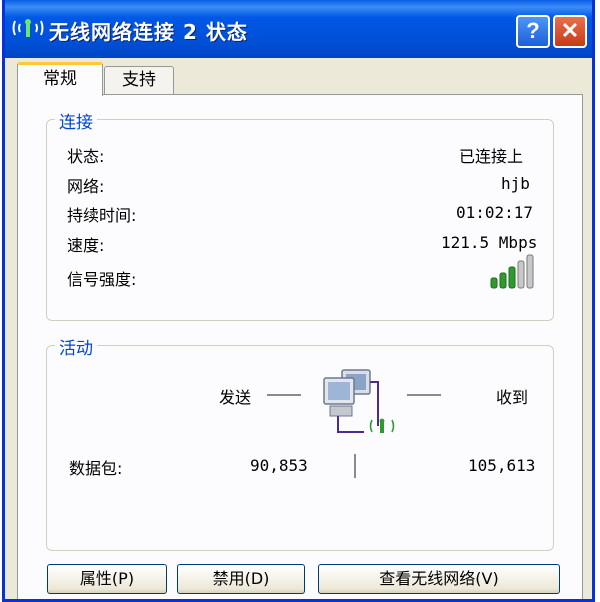 The width and height of the screenshot is (600, 602). What do you see at coordinates (570, 31) in the screenshot?
I see `close-button: ✕` at bounding box center [570, 31].